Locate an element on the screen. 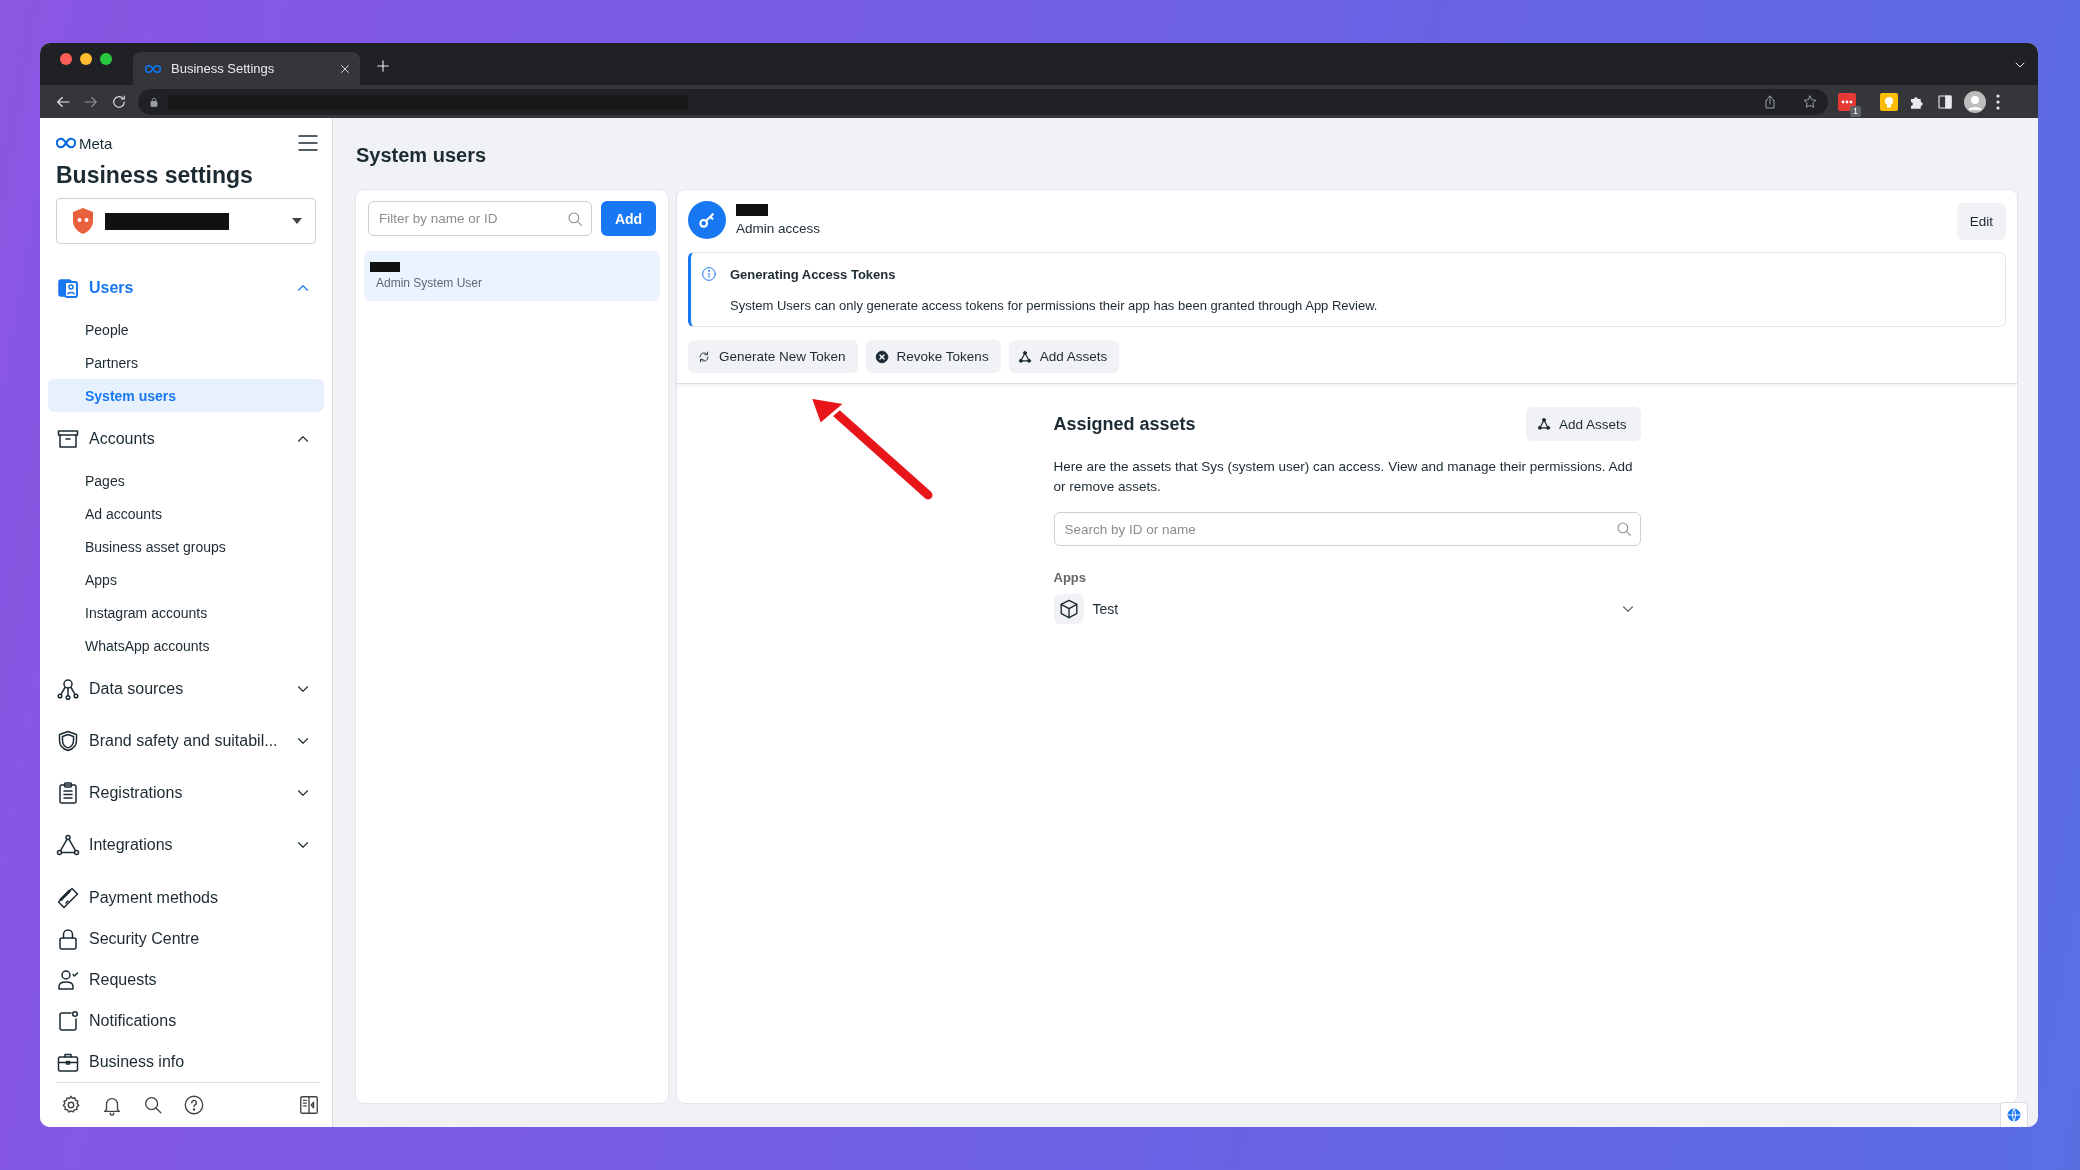 Image resolution: width=2080 pixels, height=1170 pixels. sidebar-subitem: Business asset groups is located at coordinates (186, 546).